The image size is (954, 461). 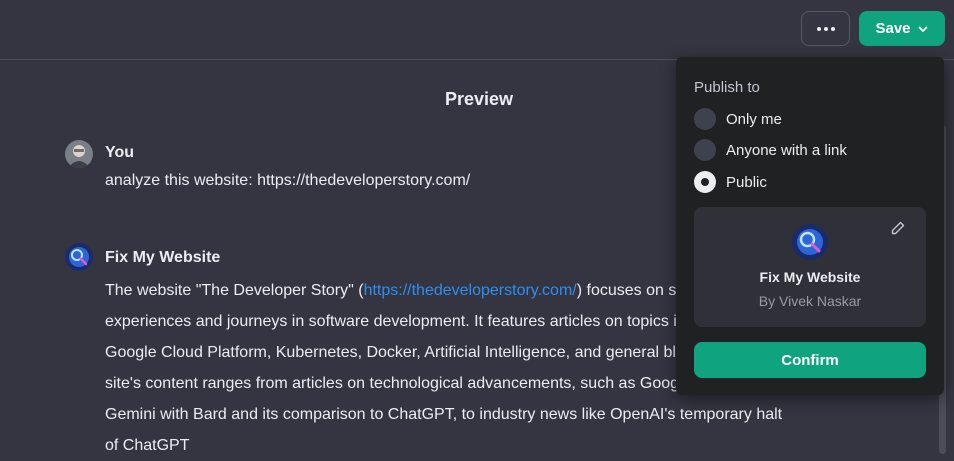 I want to click on save-button-label: Save, so click(x=893, y=28).